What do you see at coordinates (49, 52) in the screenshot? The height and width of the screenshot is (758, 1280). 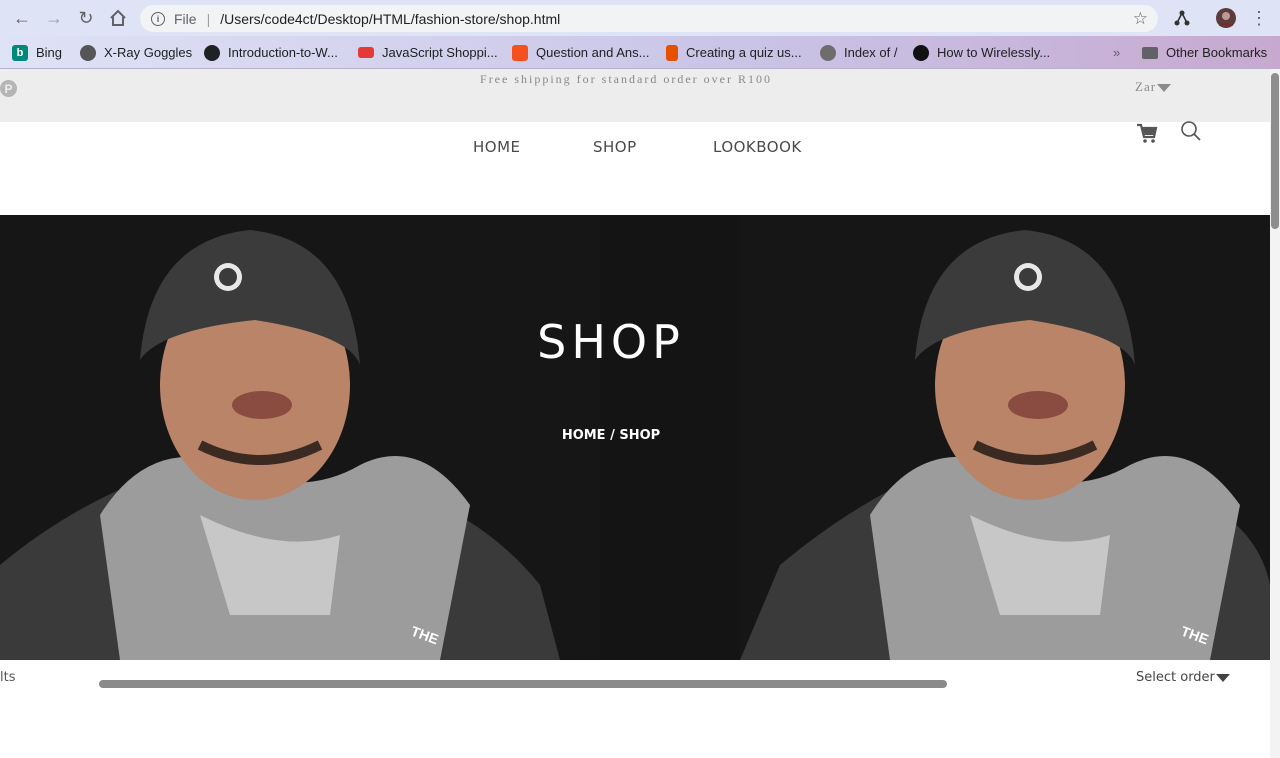 I see `bookmark-label: Bing` at bounding box center [49, 52].